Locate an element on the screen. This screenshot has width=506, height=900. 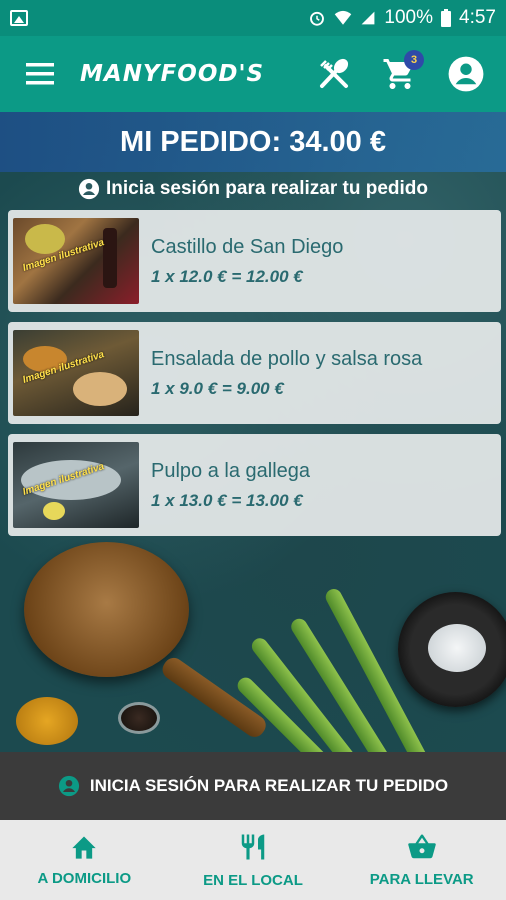
app-bar: MANYFOOD'S 3 is located at coordinates (253, 74).